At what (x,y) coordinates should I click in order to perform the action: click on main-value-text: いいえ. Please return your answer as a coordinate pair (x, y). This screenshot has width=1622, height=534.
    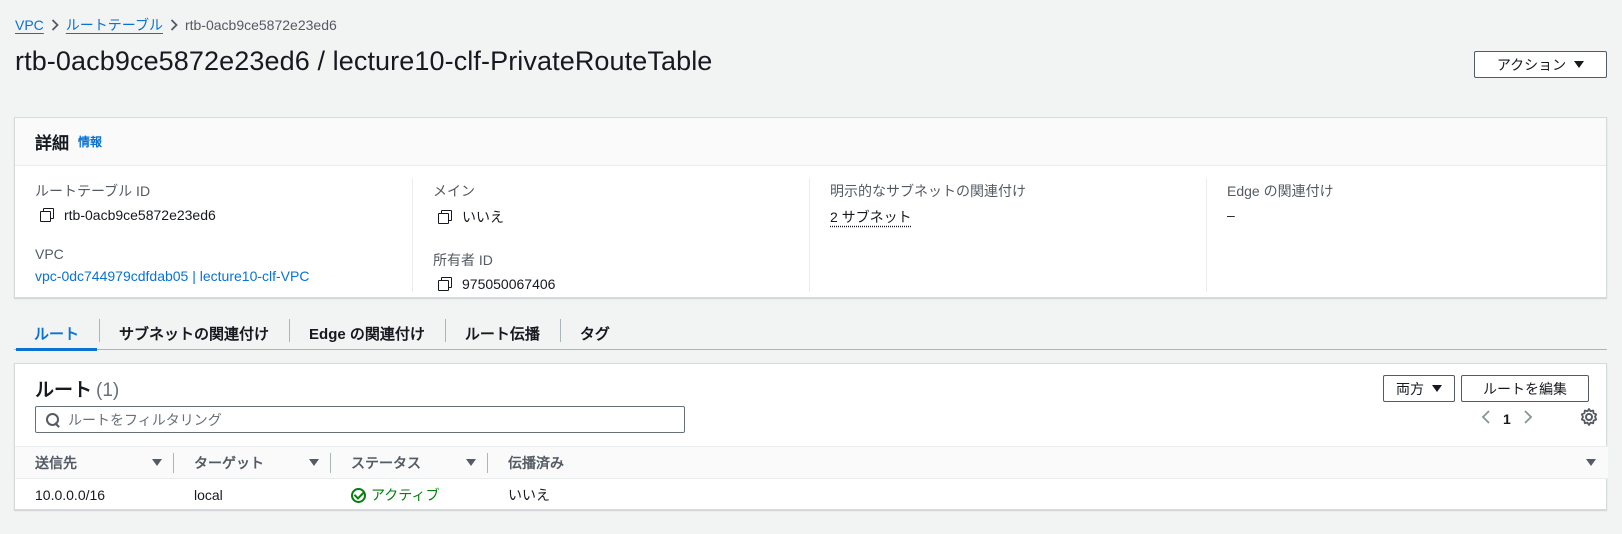
    Looking at the image, I should click on (483, 217).